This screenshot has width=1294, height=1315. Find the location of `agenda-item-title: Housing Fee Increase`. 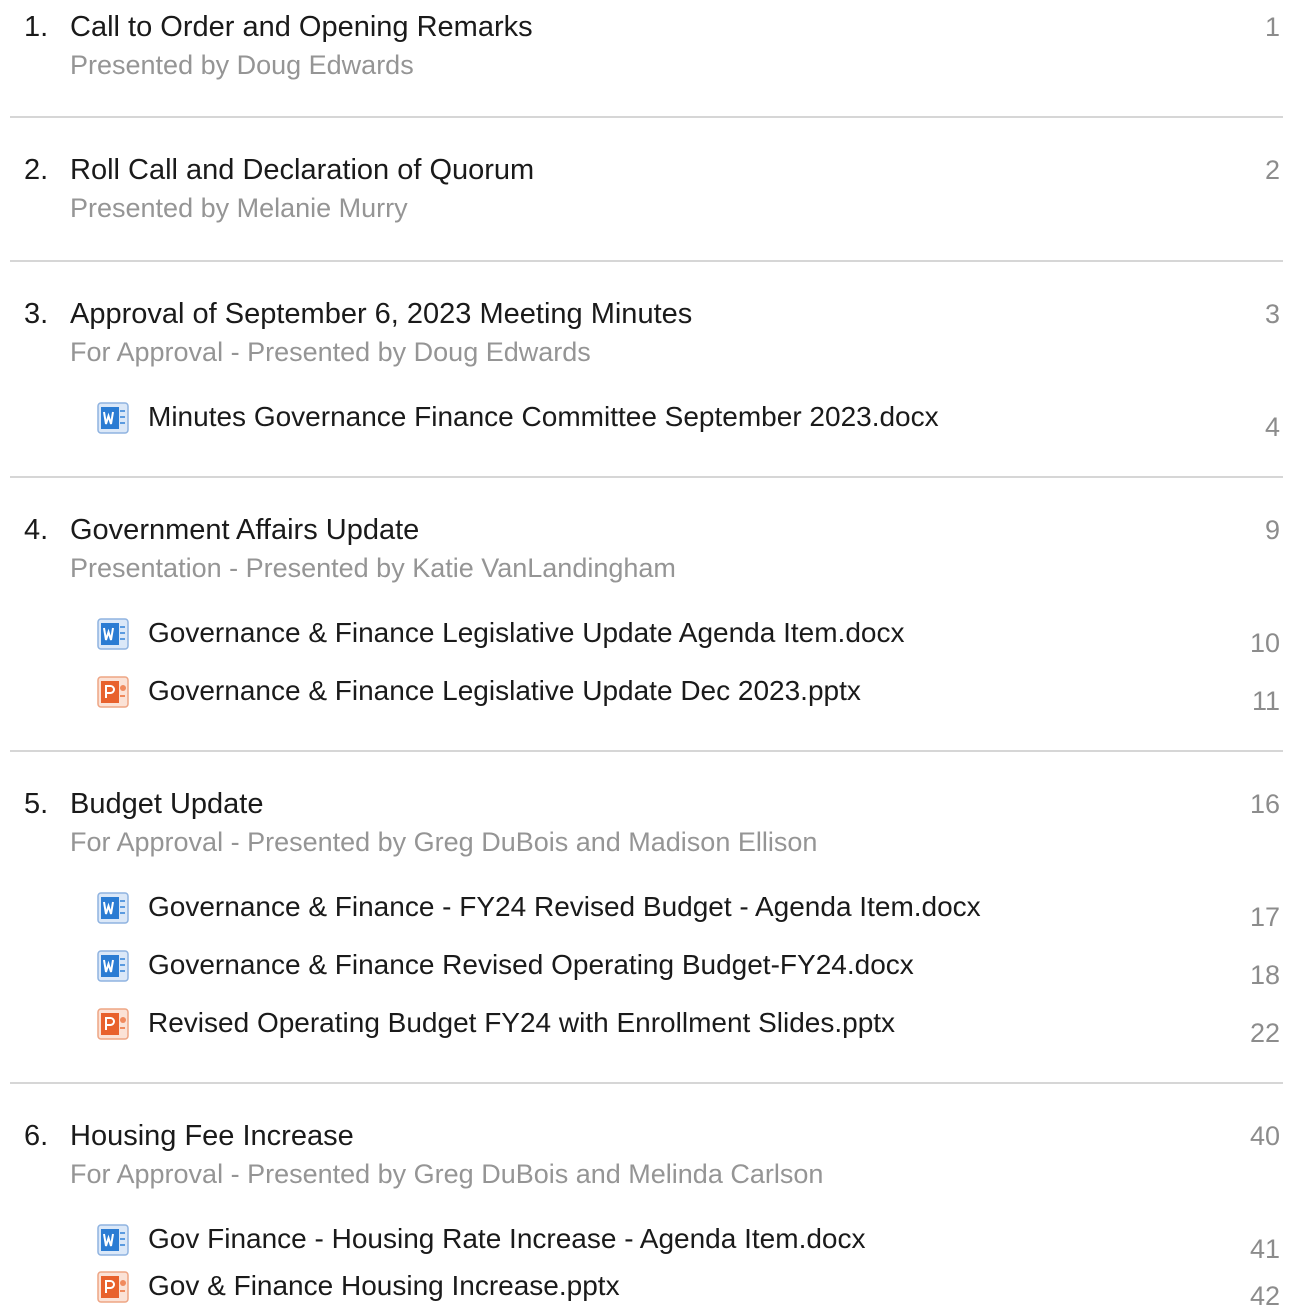

agenda-item-title: Housing Fee Increase is located at coordinates (212, 1136).